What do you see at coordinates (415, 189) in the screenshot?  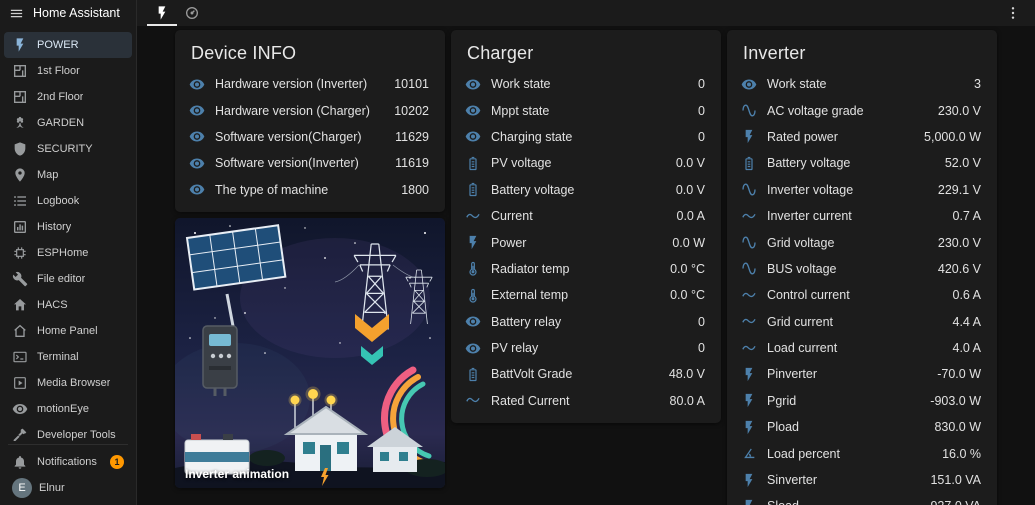 I see `entity-value: 1800` at bounding box center [415, 189].